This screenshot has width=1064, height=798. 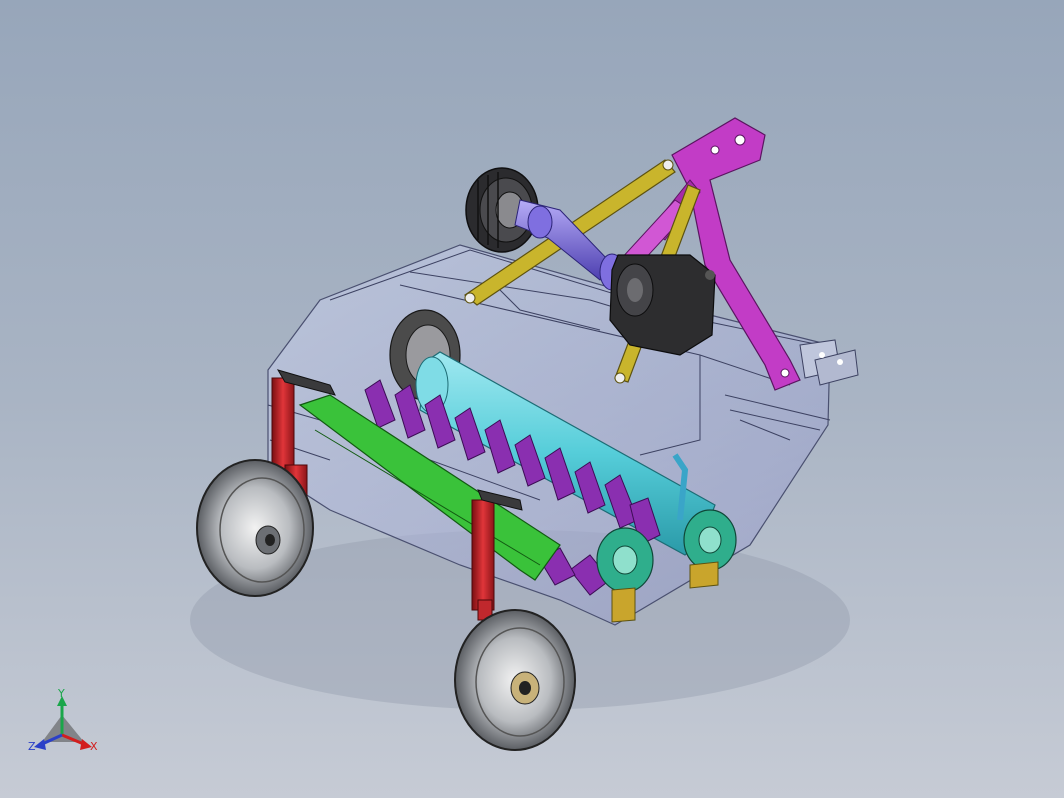 What do you see at coordinates (515, 680) in the screenshot?
I see `wheel-right` at bounding box center [515, 680].